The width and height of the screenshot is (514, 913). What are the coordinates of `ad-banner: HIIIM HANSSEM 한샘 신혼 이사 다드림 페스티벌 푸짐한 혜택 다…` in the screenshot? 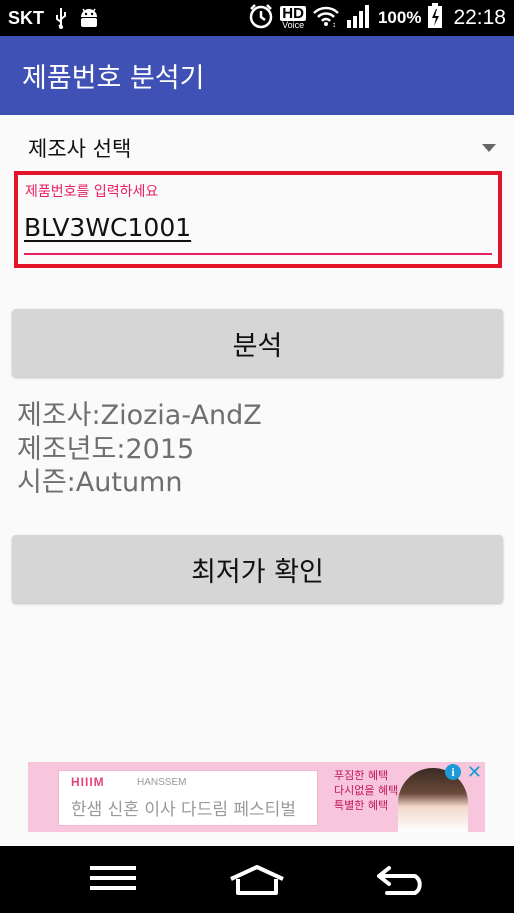 It's located at (256, 797).